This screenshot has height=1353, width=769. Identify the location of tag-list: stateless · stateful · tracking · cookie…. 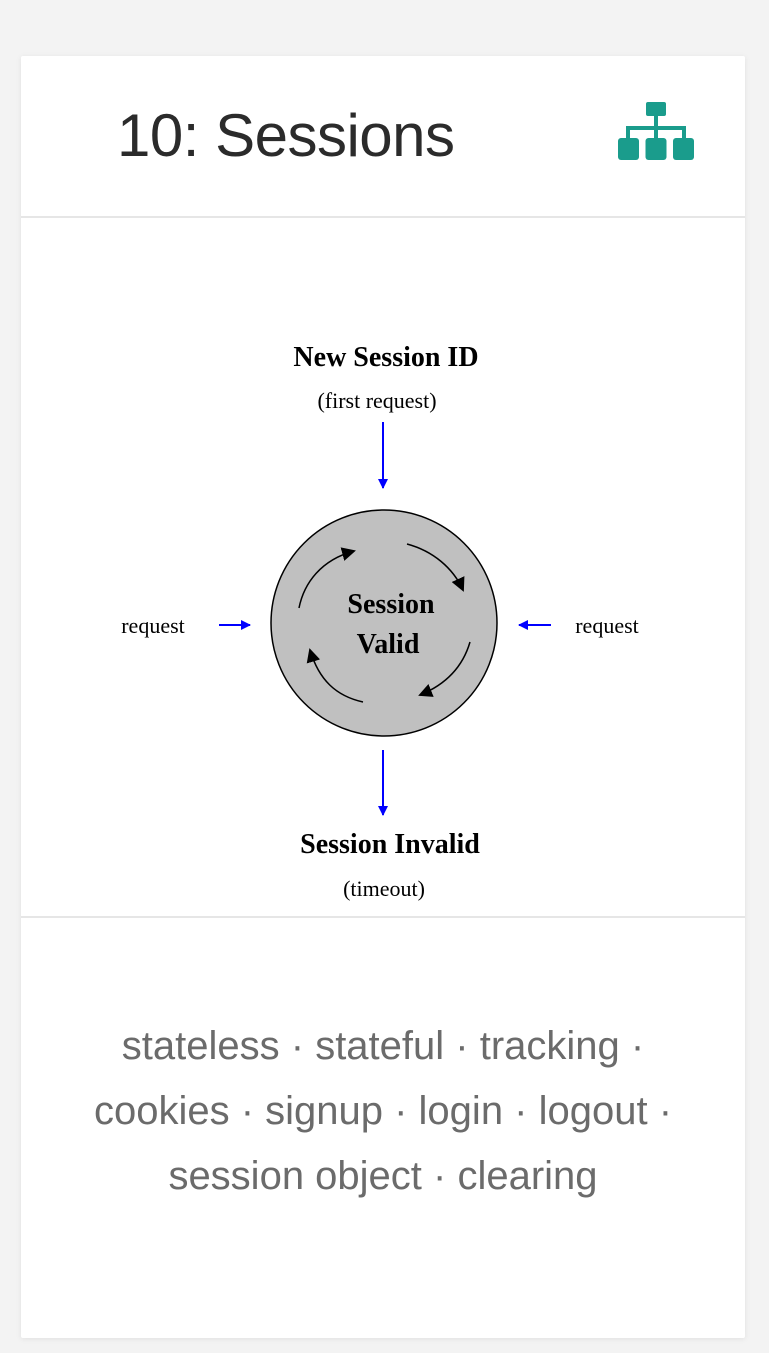
(383, 1111).